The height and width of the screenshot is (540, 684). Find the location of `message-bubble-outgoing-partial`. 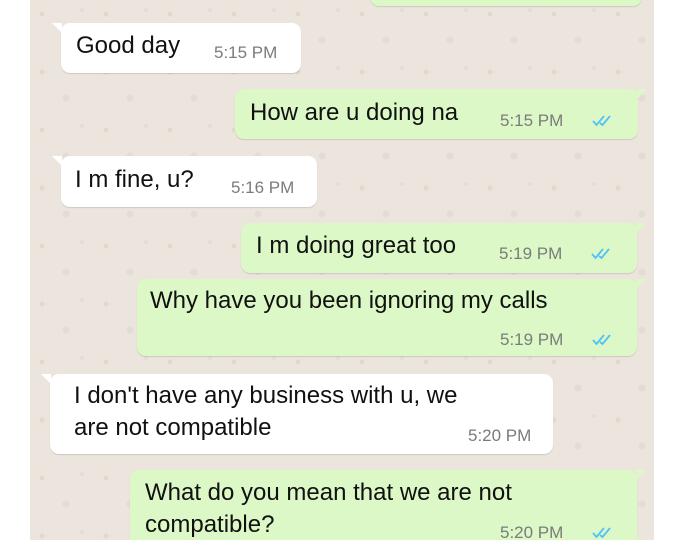

message-bubble-outgoing-partial is located at coordinates (506, 3).